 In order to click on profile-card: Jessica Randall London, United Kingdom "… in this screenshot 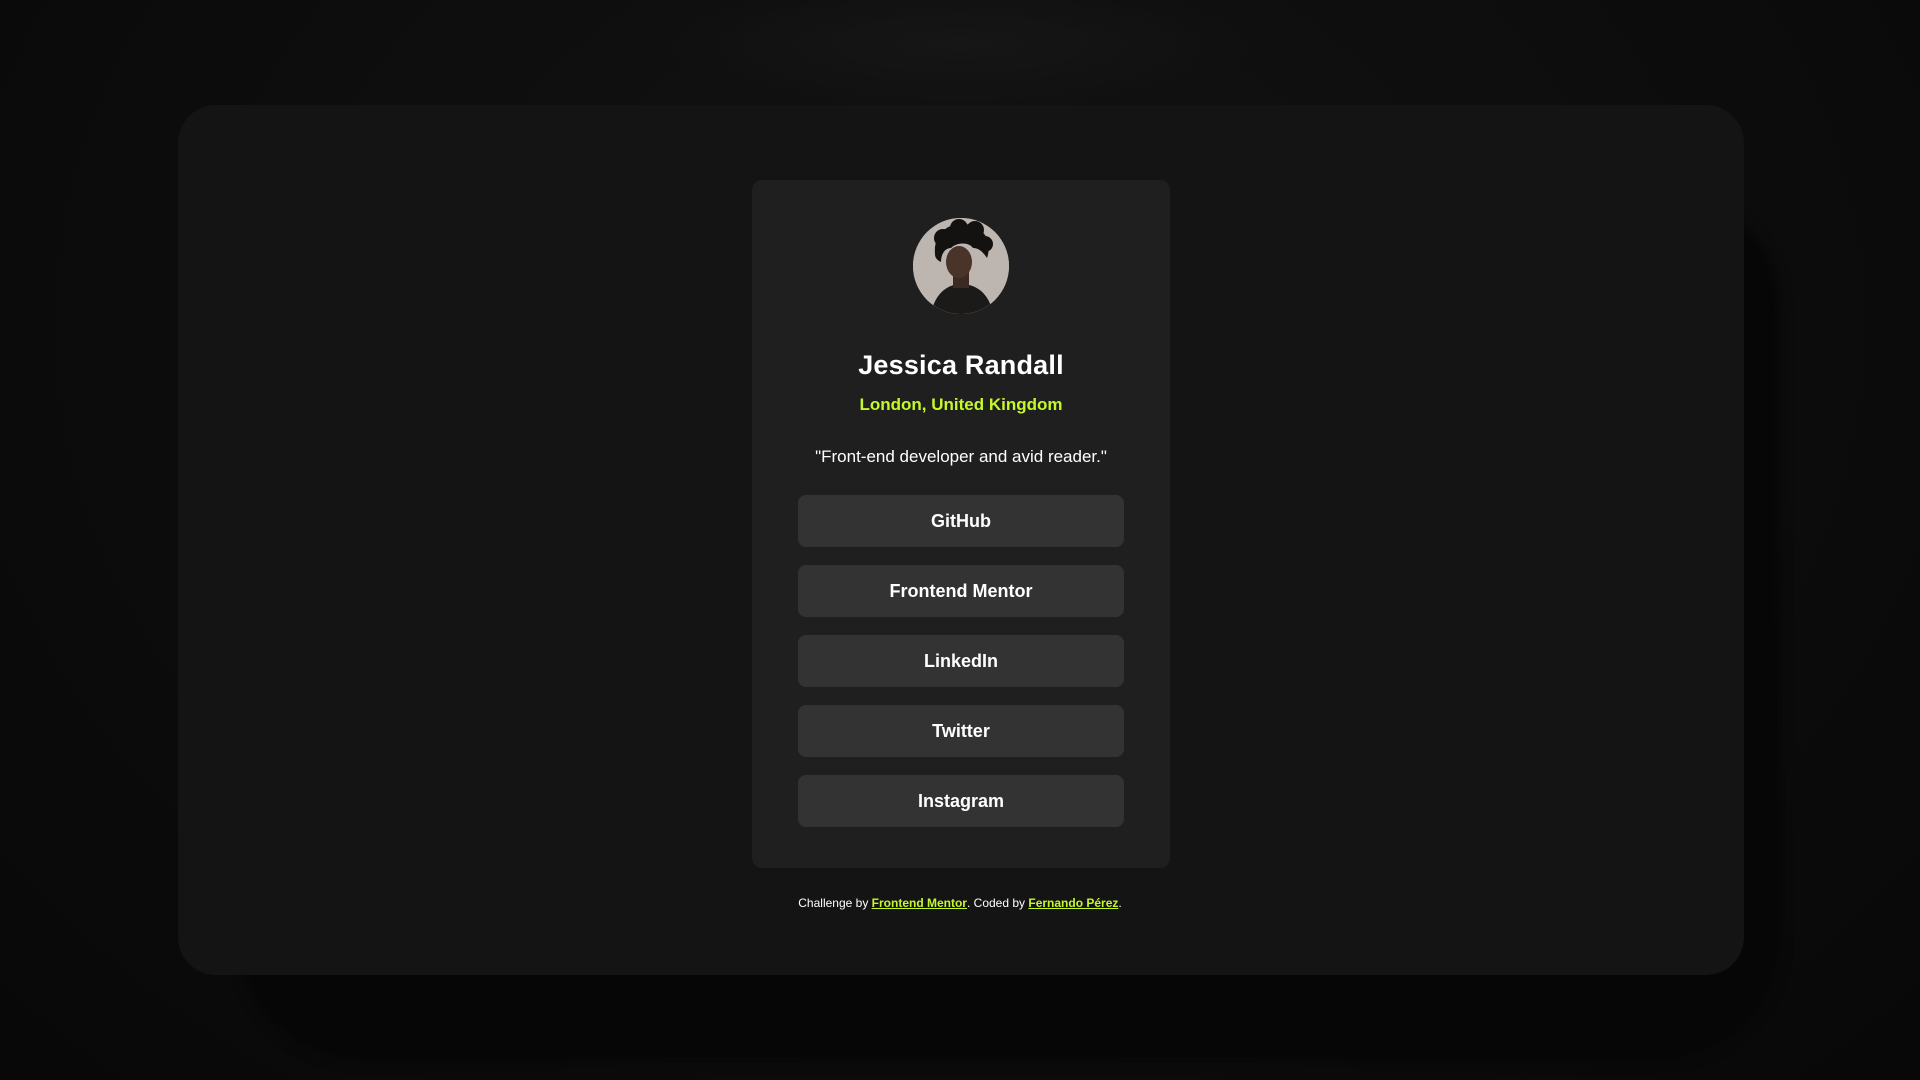, I will do `click(961, 524)`.